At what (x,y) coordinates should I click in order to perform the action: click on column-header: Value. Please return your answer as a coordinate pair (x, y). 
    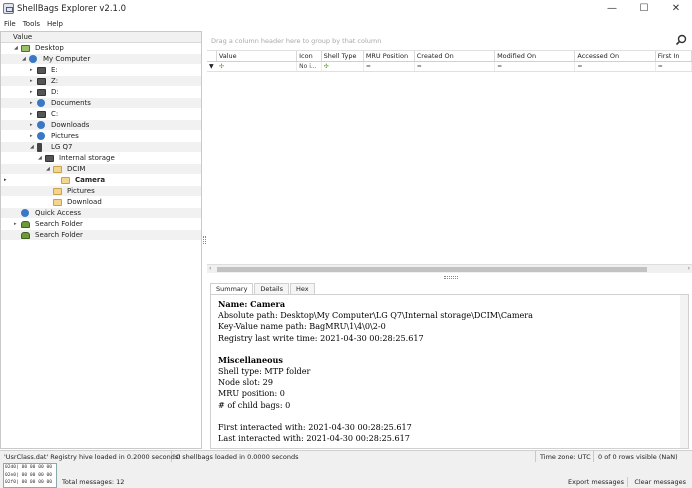
    Looking at the image, I should click on (257, 56).